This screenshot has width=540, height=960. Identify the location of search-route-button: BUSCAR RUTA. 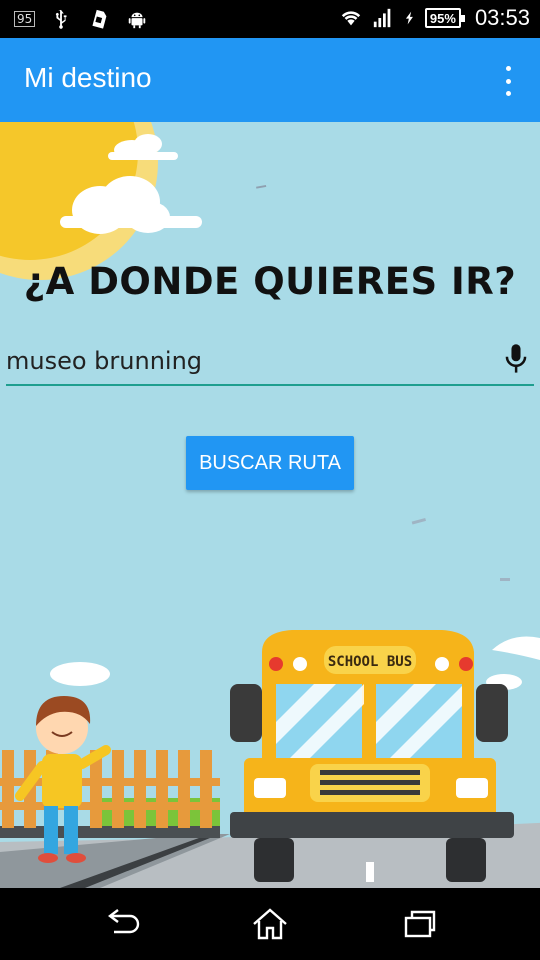
(270, 463).